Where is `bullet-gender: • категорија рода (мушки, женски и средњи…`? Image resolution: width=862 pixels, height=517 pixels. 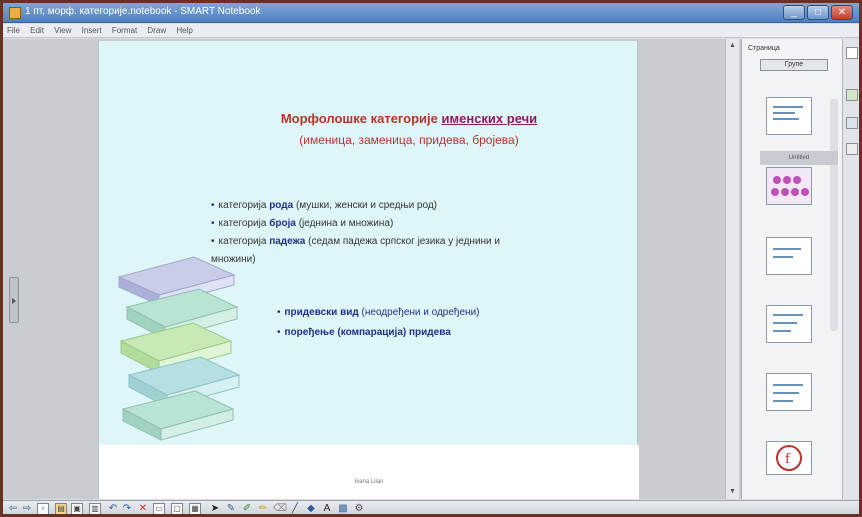 bullet-gender: • категорија рода (мушки, женски и средњи… is located at coordinates (324, 205).